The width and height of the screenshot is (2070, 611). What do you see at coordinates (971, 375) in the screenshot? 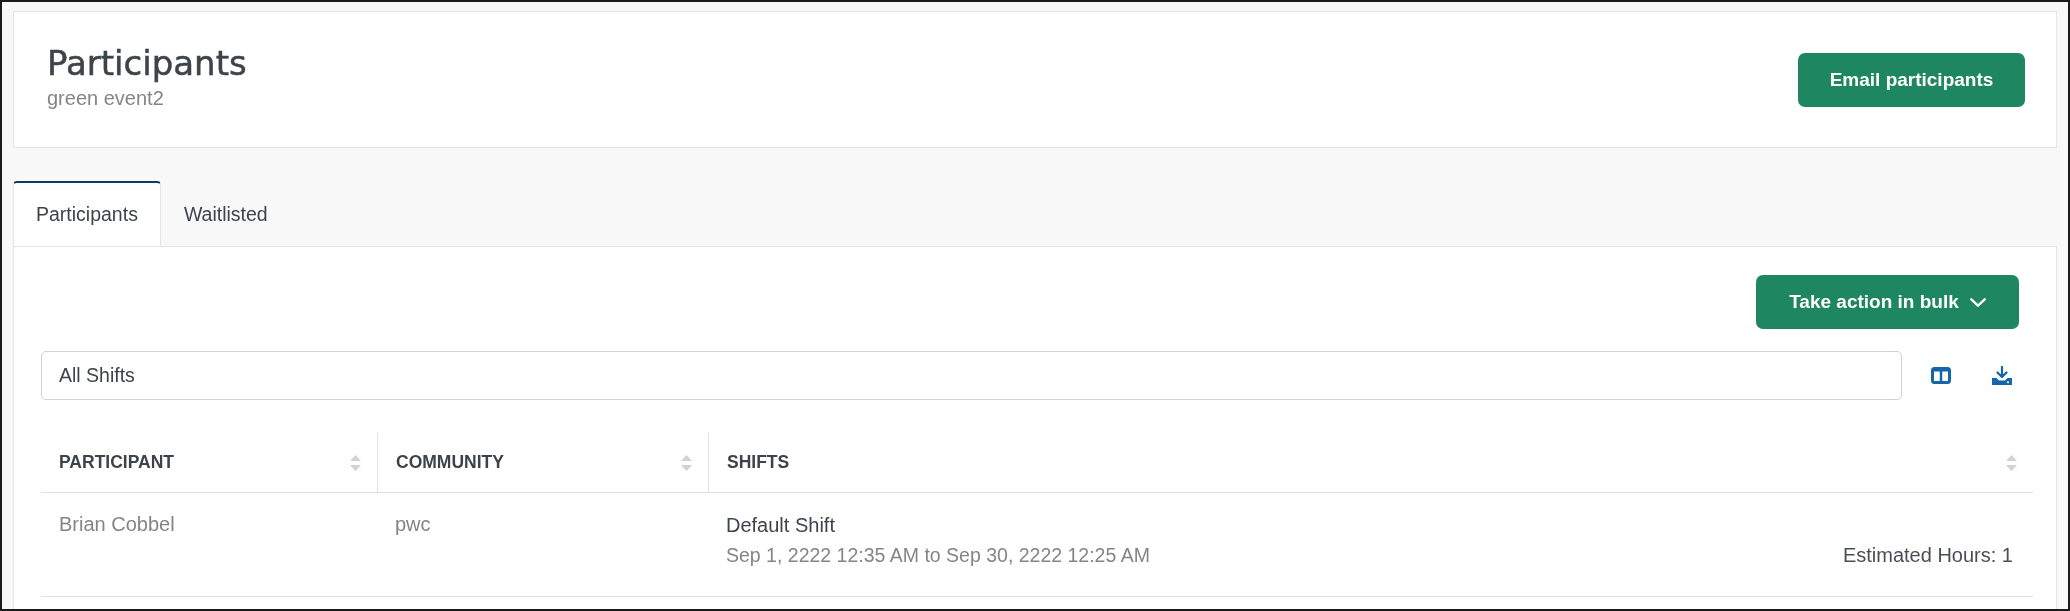
I see `shift-filter-field: All Shifts` at bounding box center [971, 375].